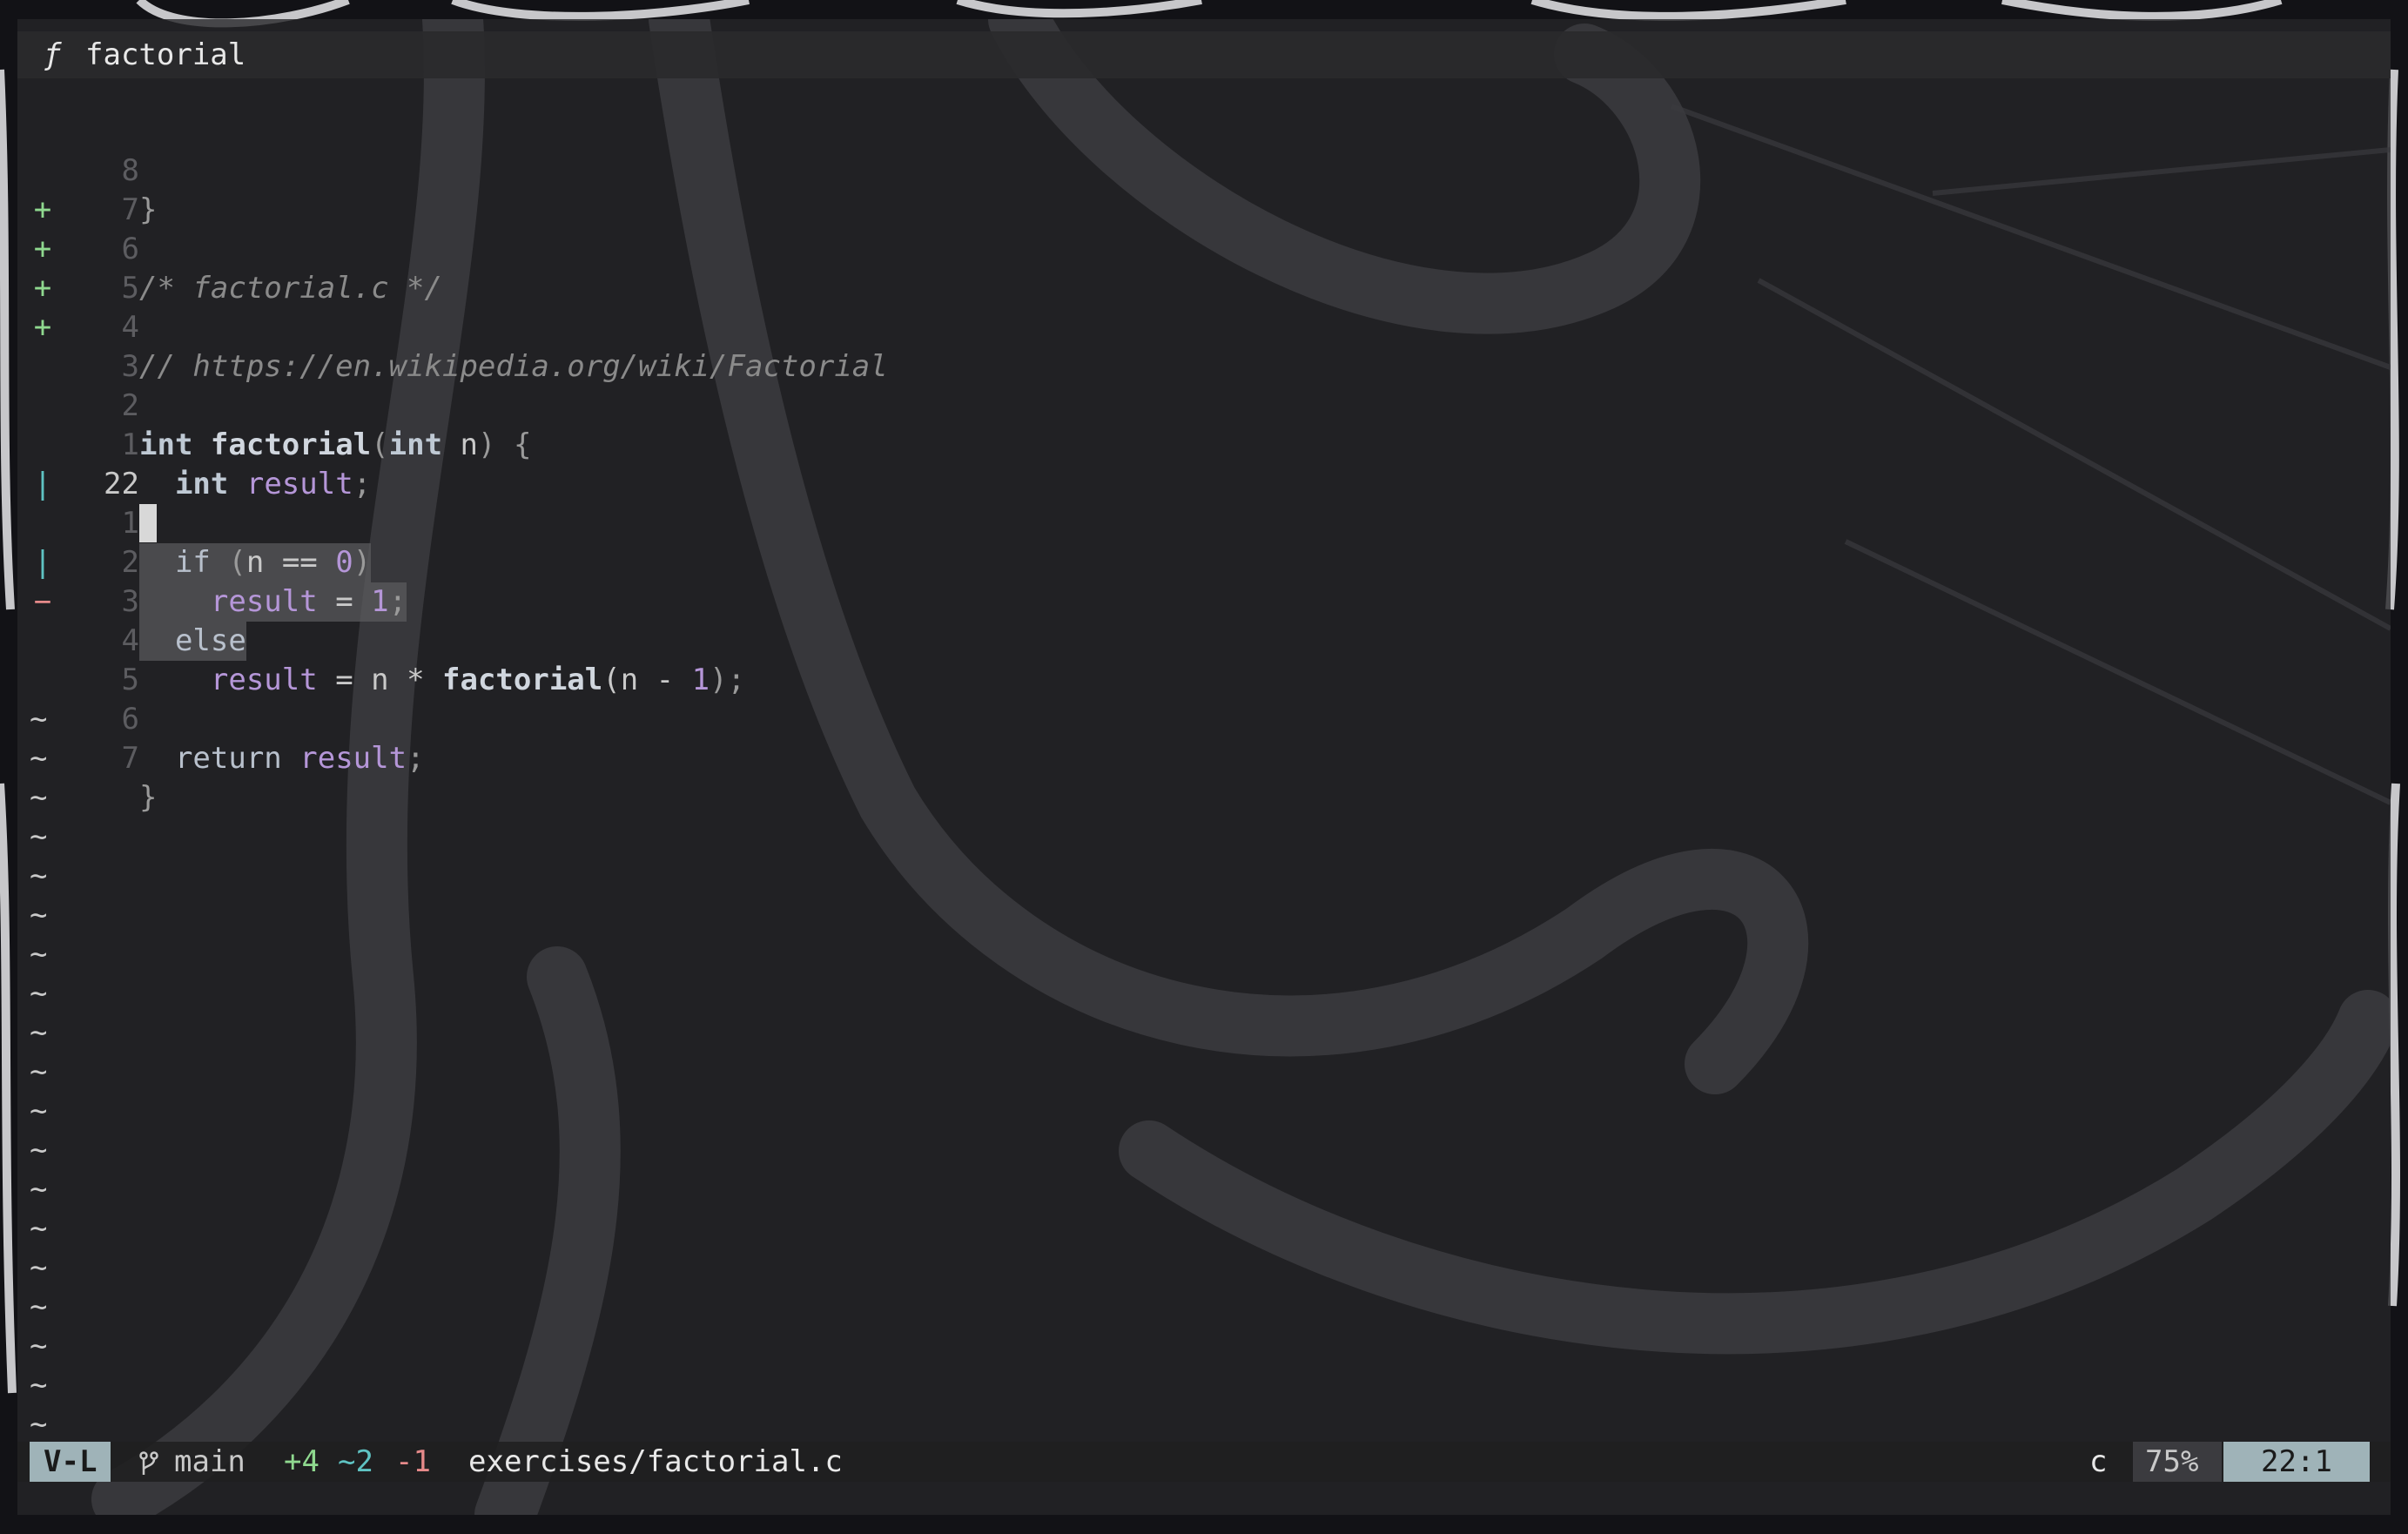 This screenshot has width=2408, height=1534. I want to click on buffer-line: 2 int factorial(int n) {, so click(1204, 385).